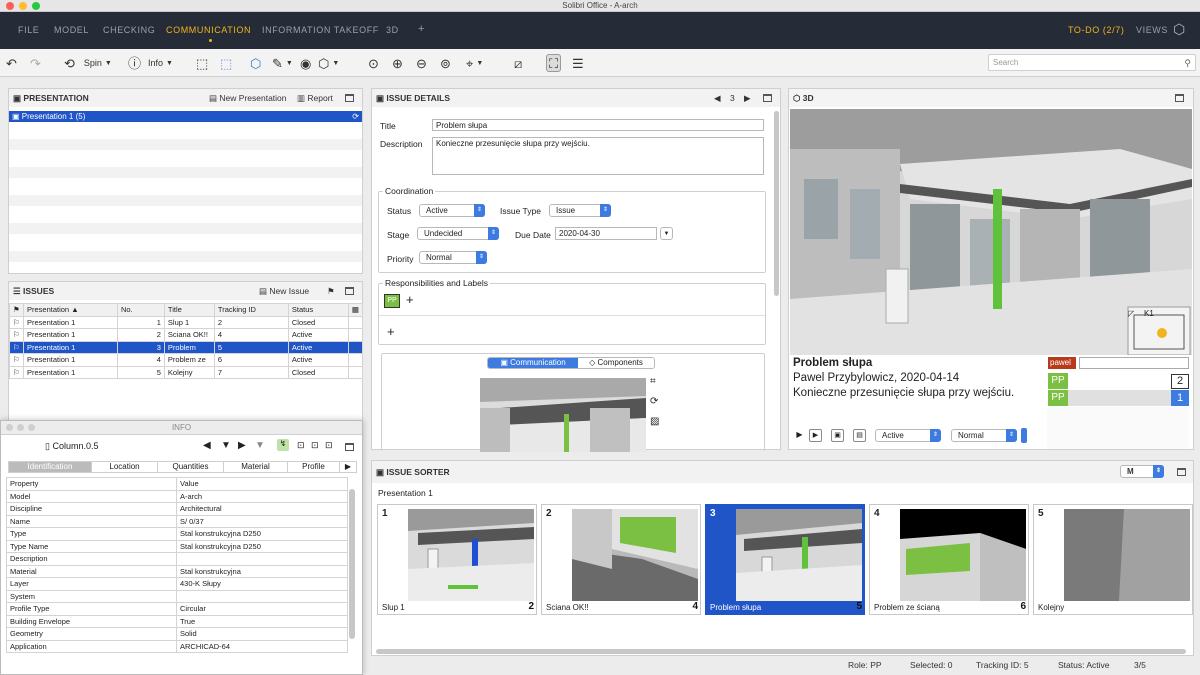 The height and width of the screenshot is (675, 1200). I want to click on issue-card: 5 Kolejny, so click(1113, 559).